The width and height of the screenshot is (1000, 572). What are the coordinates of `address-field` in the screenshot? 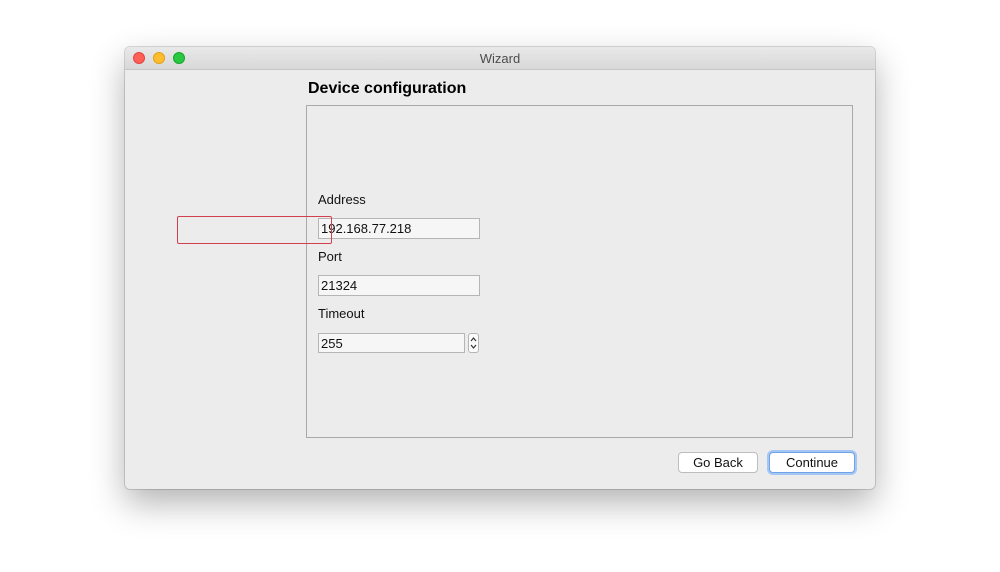 It's located at (399, 228).